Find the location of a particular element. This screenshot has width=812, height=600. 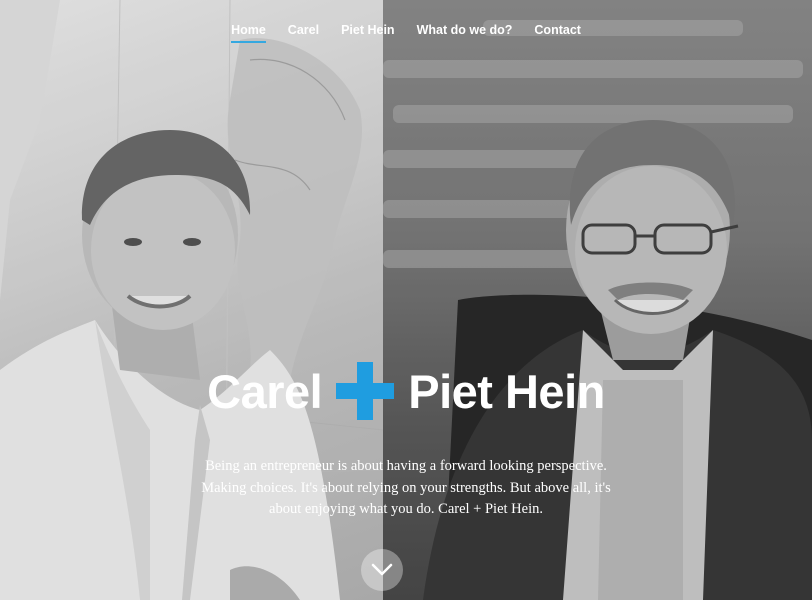

scroll-down-button is located at coordinates (382, 570).